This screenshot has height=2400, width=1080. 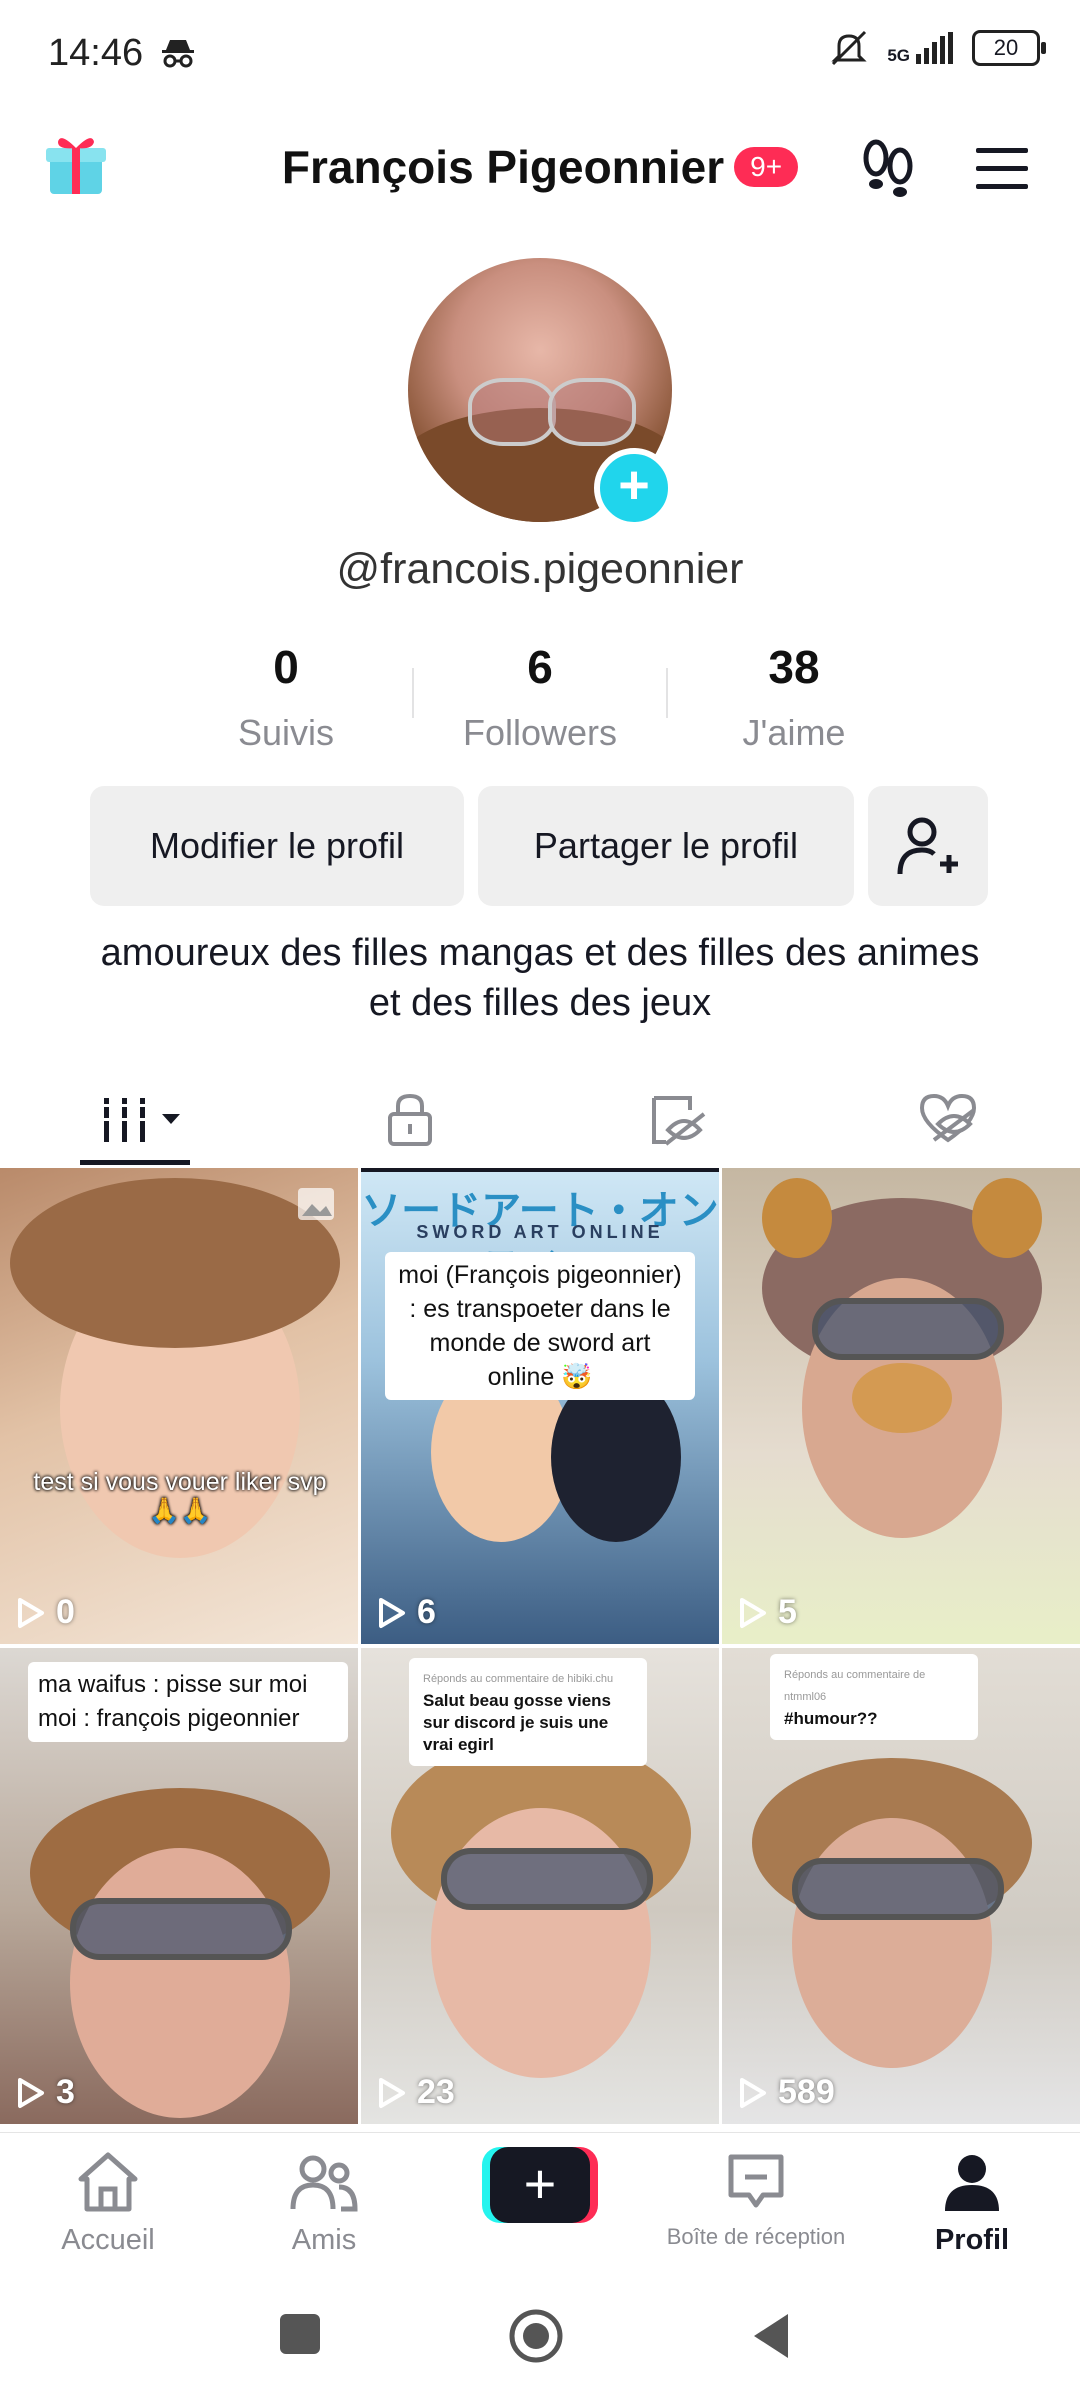 I want to click on home-button, so click(x=536, y=2336).